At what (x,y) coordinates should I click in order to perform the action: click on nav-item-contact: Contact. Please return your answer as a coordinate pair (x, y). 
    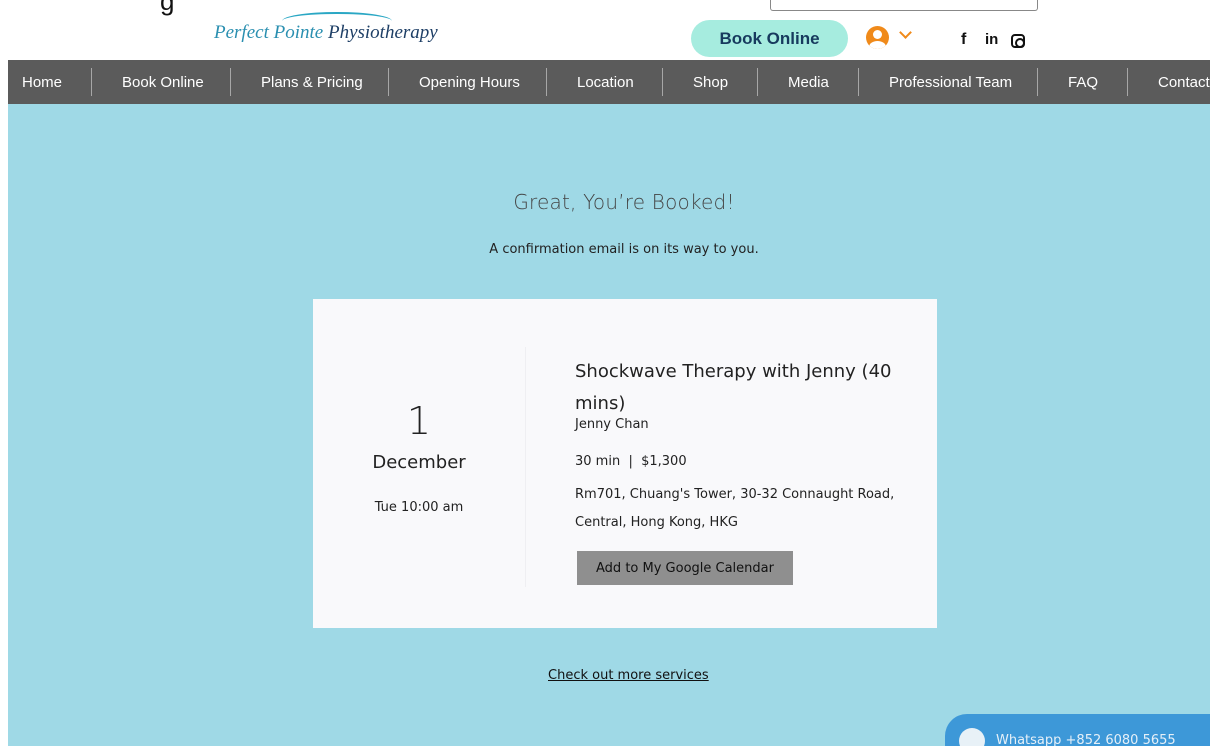
    Looking at the image, I should click on (1184, 82).